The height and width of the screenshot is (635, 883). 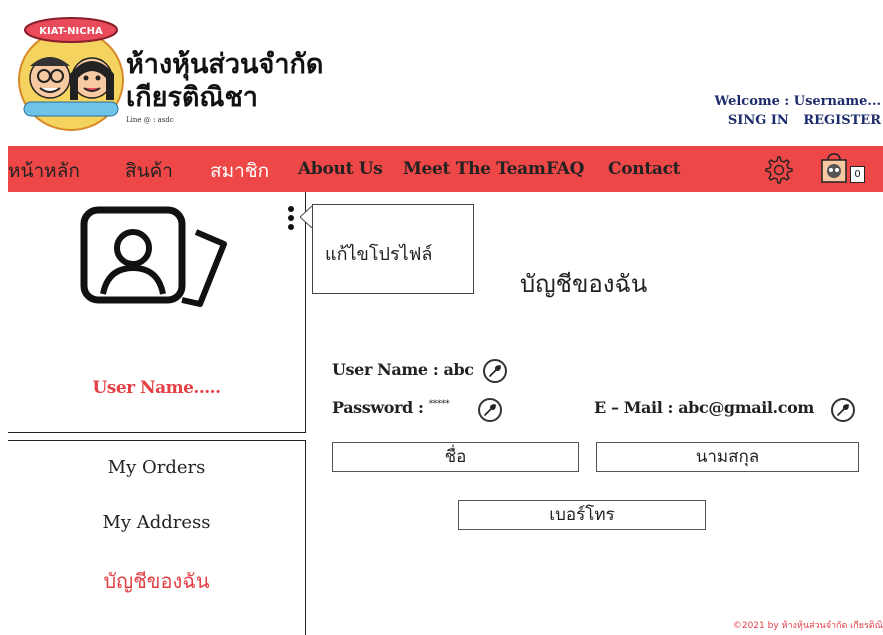 What do you see at coordinates (340, 169) in the screenshot?
I see `nav-about-us: About Us` at bounding box center [340, 169].